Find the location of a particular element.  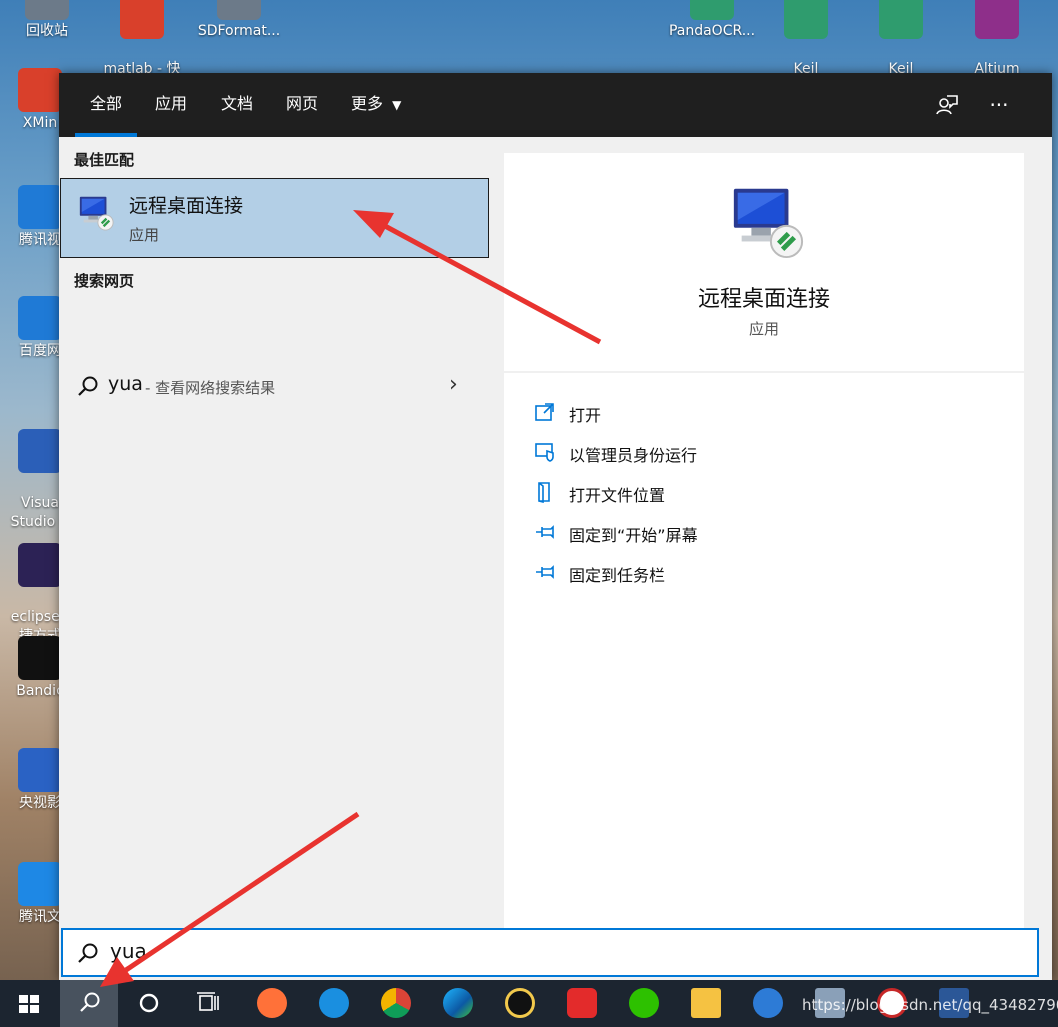

tab-documents: 文档 is located at coordinates (237, 105).